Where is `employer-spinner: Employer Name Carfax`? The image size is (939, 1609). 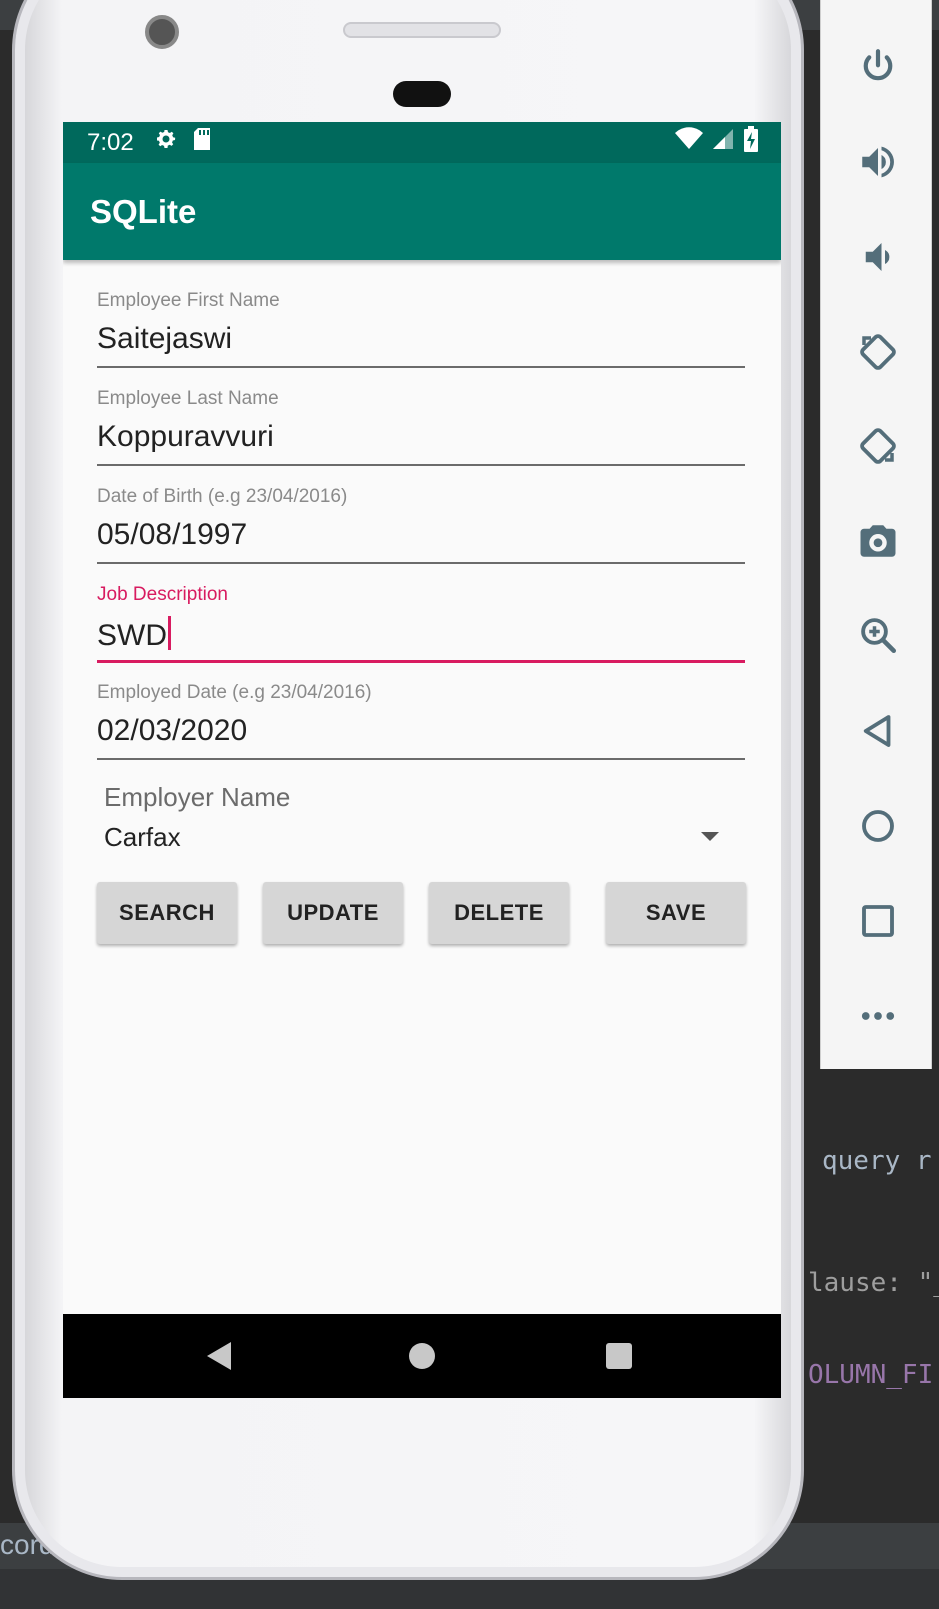 employer-spinner: Employer Name Carfax is located at coordinates (422, 824).